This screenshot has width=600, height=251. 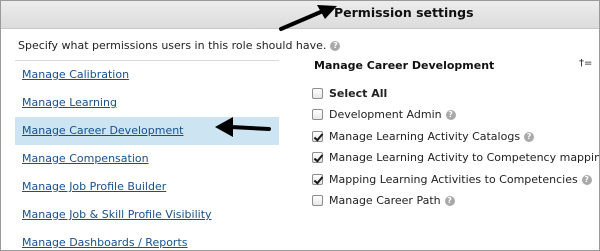 I want to click on permission-label: Select All, so click(x=358, y=93).